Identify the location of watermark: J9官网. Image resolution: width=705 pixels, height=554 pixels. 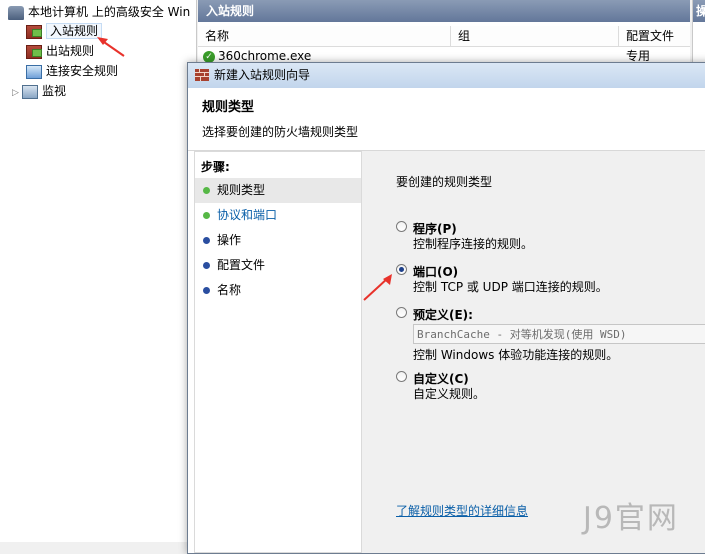
(631, 518).